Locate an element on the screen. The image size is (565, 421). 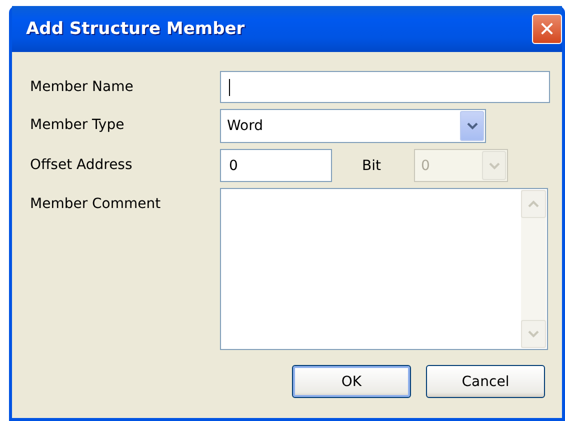
chevron-up-icon is located at coordinates (533, 204).